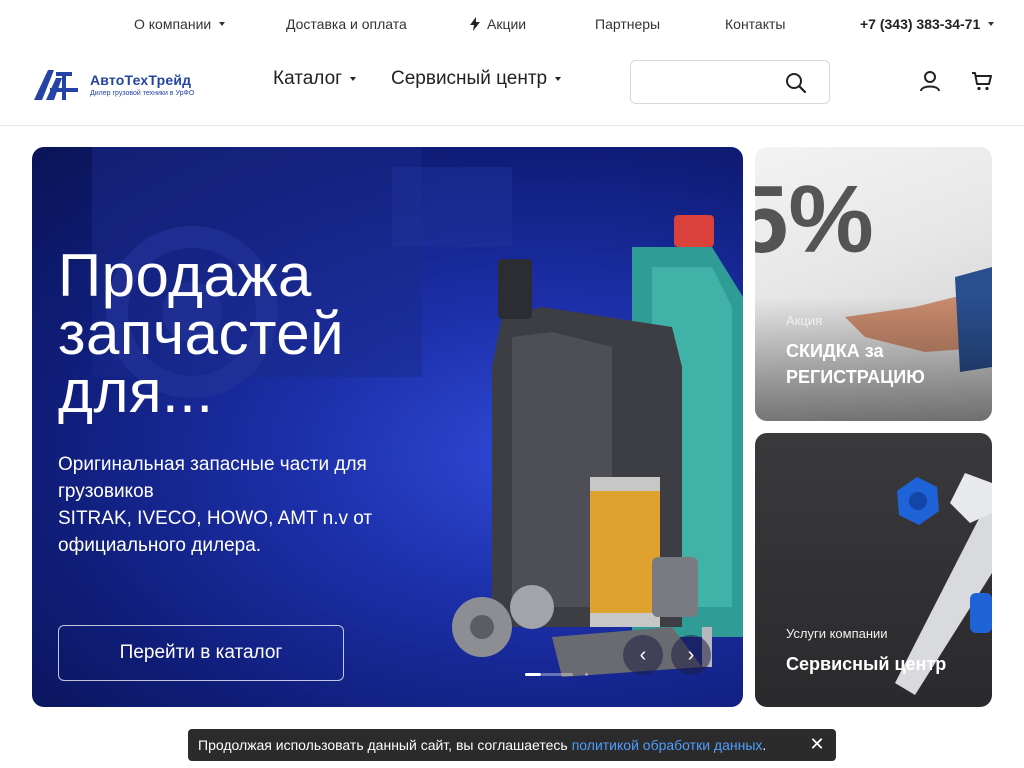 This screenshot has height=768, width=1024. Describe the element at coordinates (930, 81) in the screenshot. I see `user-icon` at that location.